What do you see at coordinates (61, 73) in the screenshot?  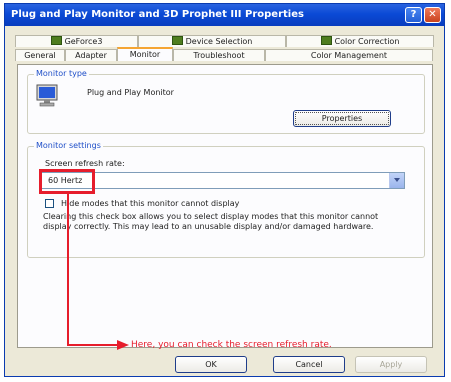 I see `monitor-type-legend: Monitor type` at bounding box center [61, 73].